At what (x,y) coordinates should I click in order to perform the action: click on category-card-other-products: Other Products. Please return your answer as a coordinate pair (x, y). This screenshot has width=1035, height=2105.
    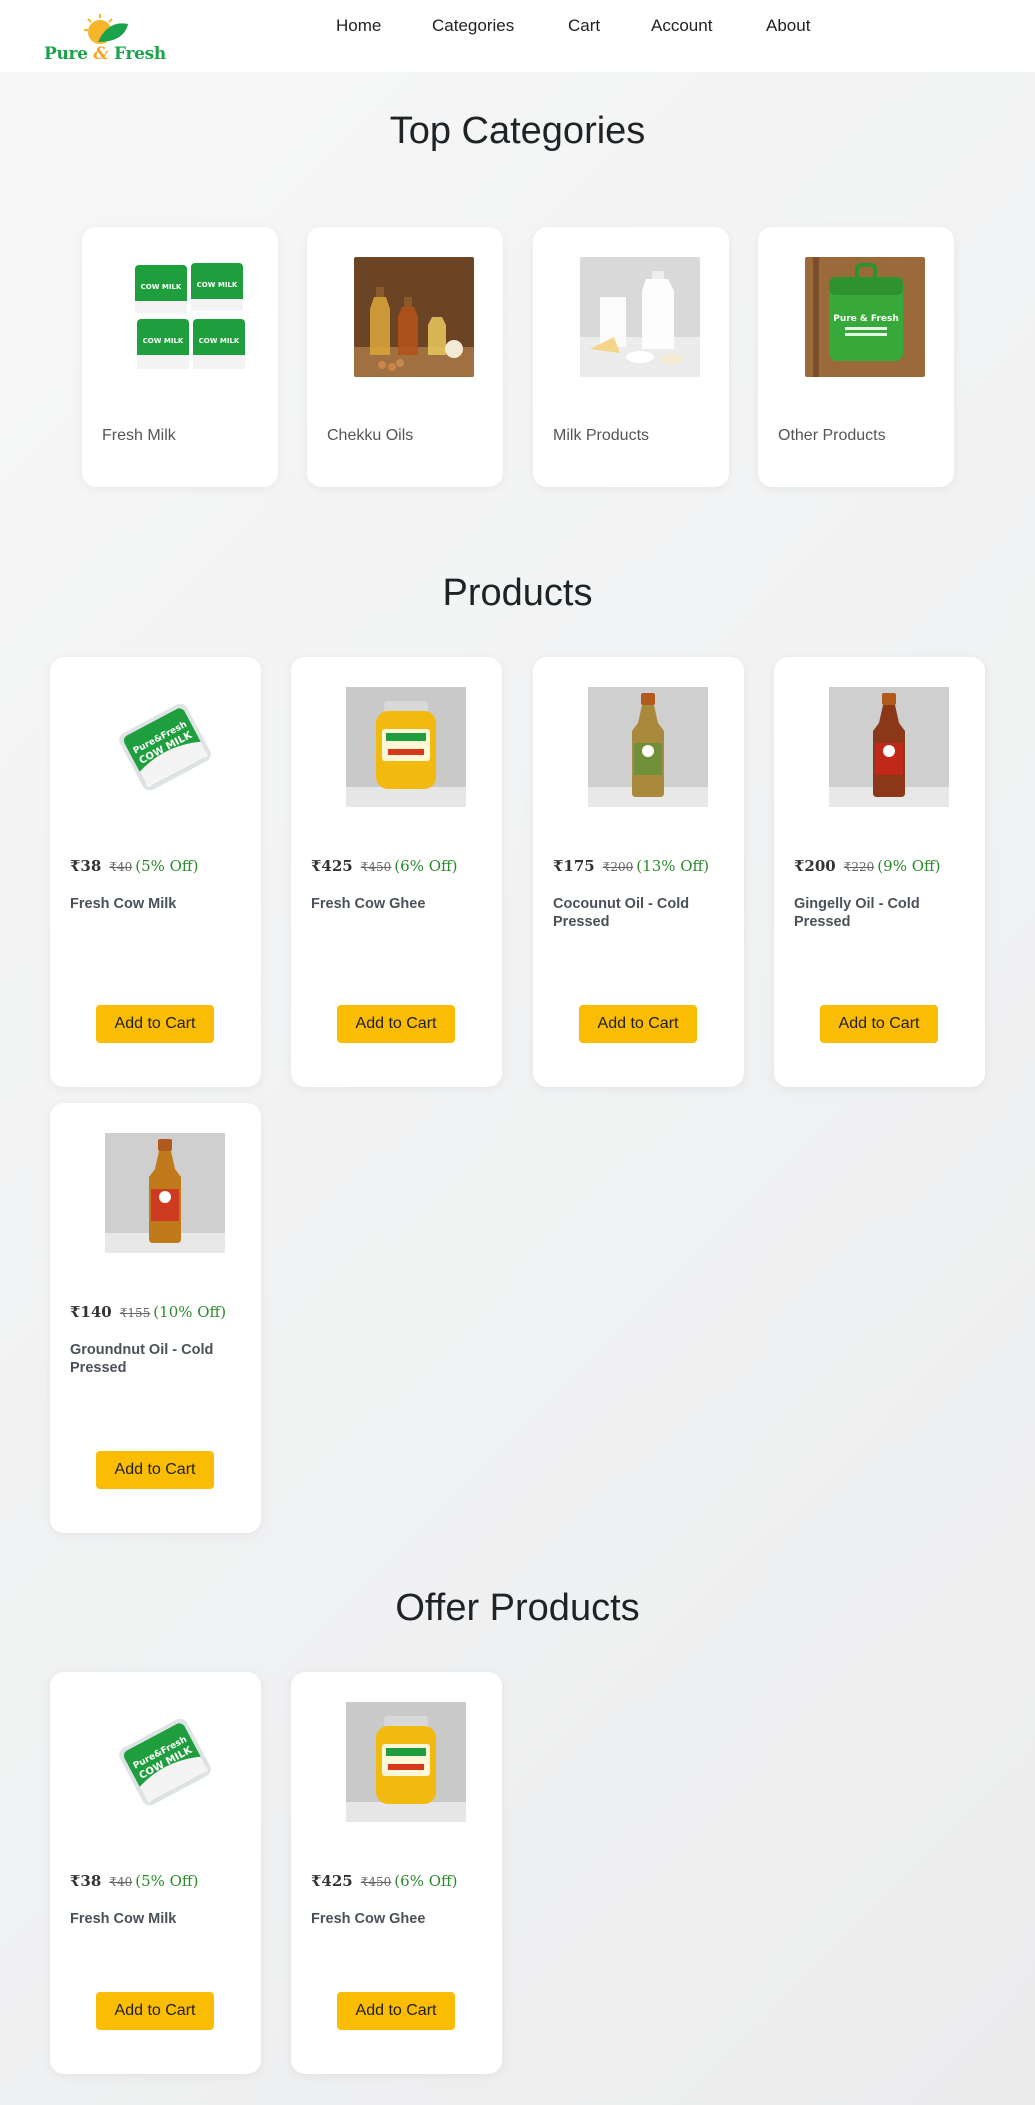
    Looking at the image, I should click on (856, 357).